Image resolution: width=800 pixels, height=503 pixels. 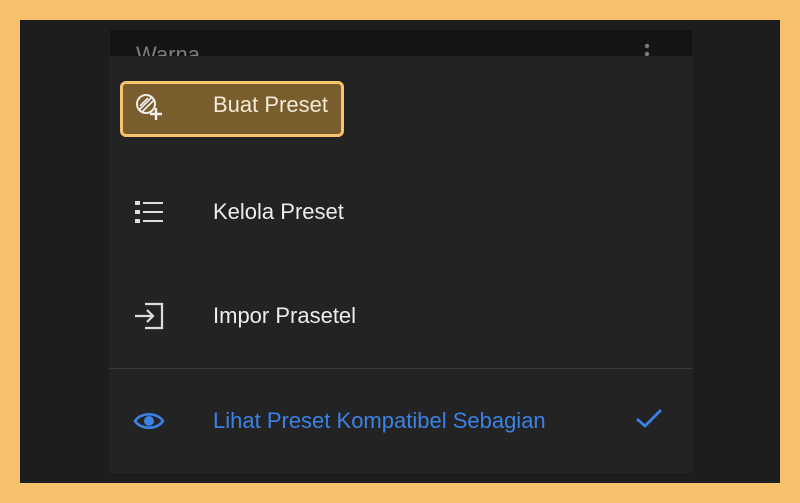 What do you see at coordinates (149, 107) in the screenshot?
I see `create-preset-icon` at bounding box center [149, 107].